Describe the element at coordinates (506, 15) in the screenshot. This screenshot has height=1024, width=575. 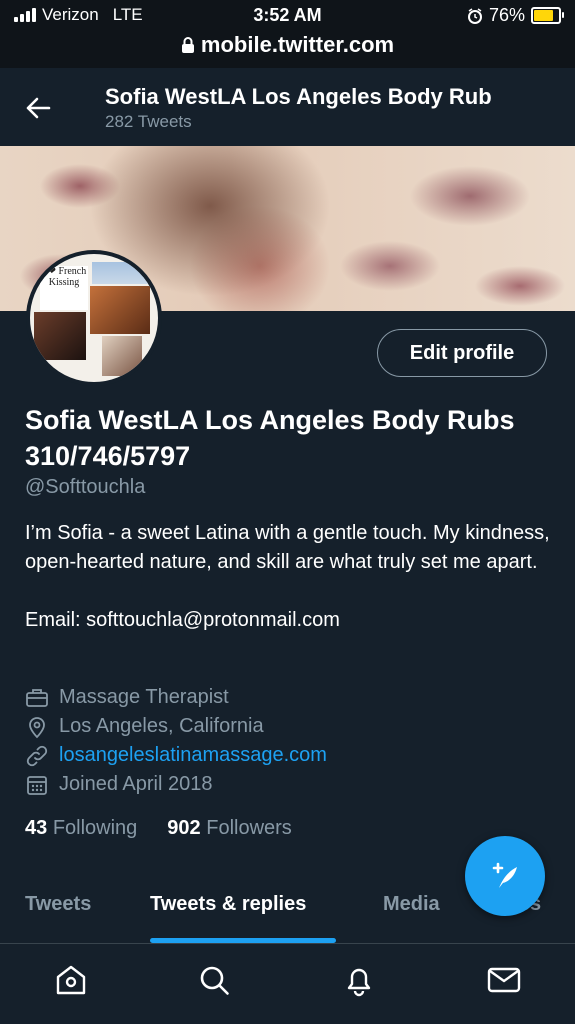
I see `battery-percent: 76%` at that location.